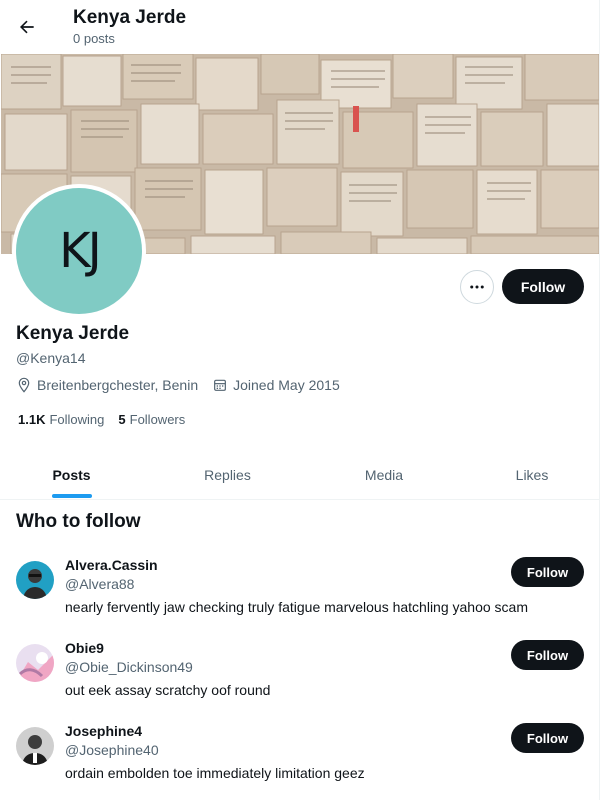 This screenshot has width=600, height=800. Describe the element at coordinates (108, 419) in the screenshot. I see `profile-stats: 1.1K Following 5 Followers` at that location.